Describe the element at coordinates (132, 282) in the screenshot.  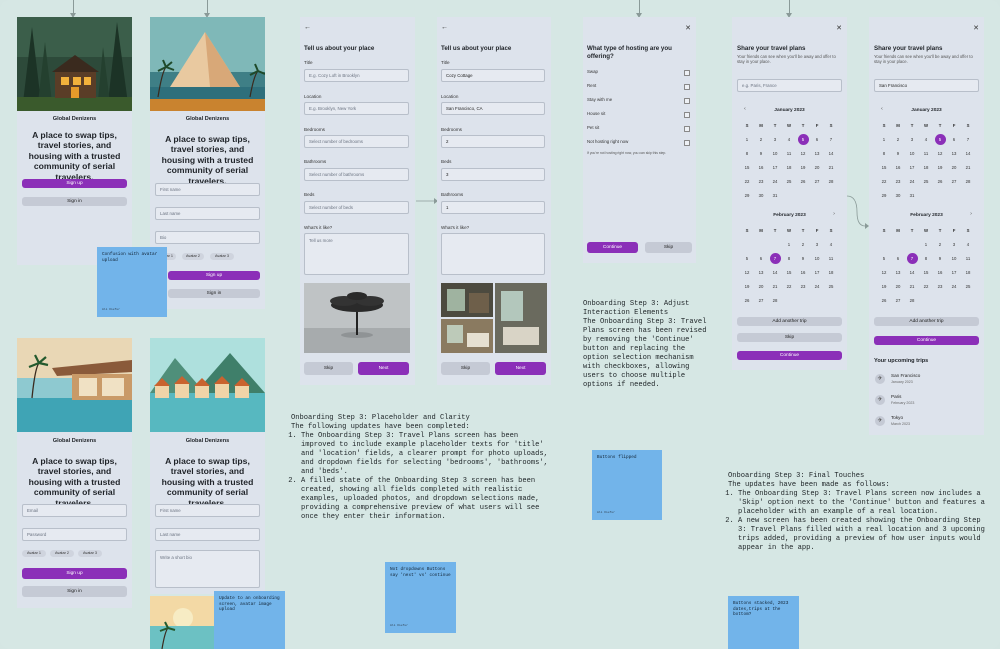
I see `sticky-note-avatar: Confusion with avatar upload Ali Kiefer` at that location.